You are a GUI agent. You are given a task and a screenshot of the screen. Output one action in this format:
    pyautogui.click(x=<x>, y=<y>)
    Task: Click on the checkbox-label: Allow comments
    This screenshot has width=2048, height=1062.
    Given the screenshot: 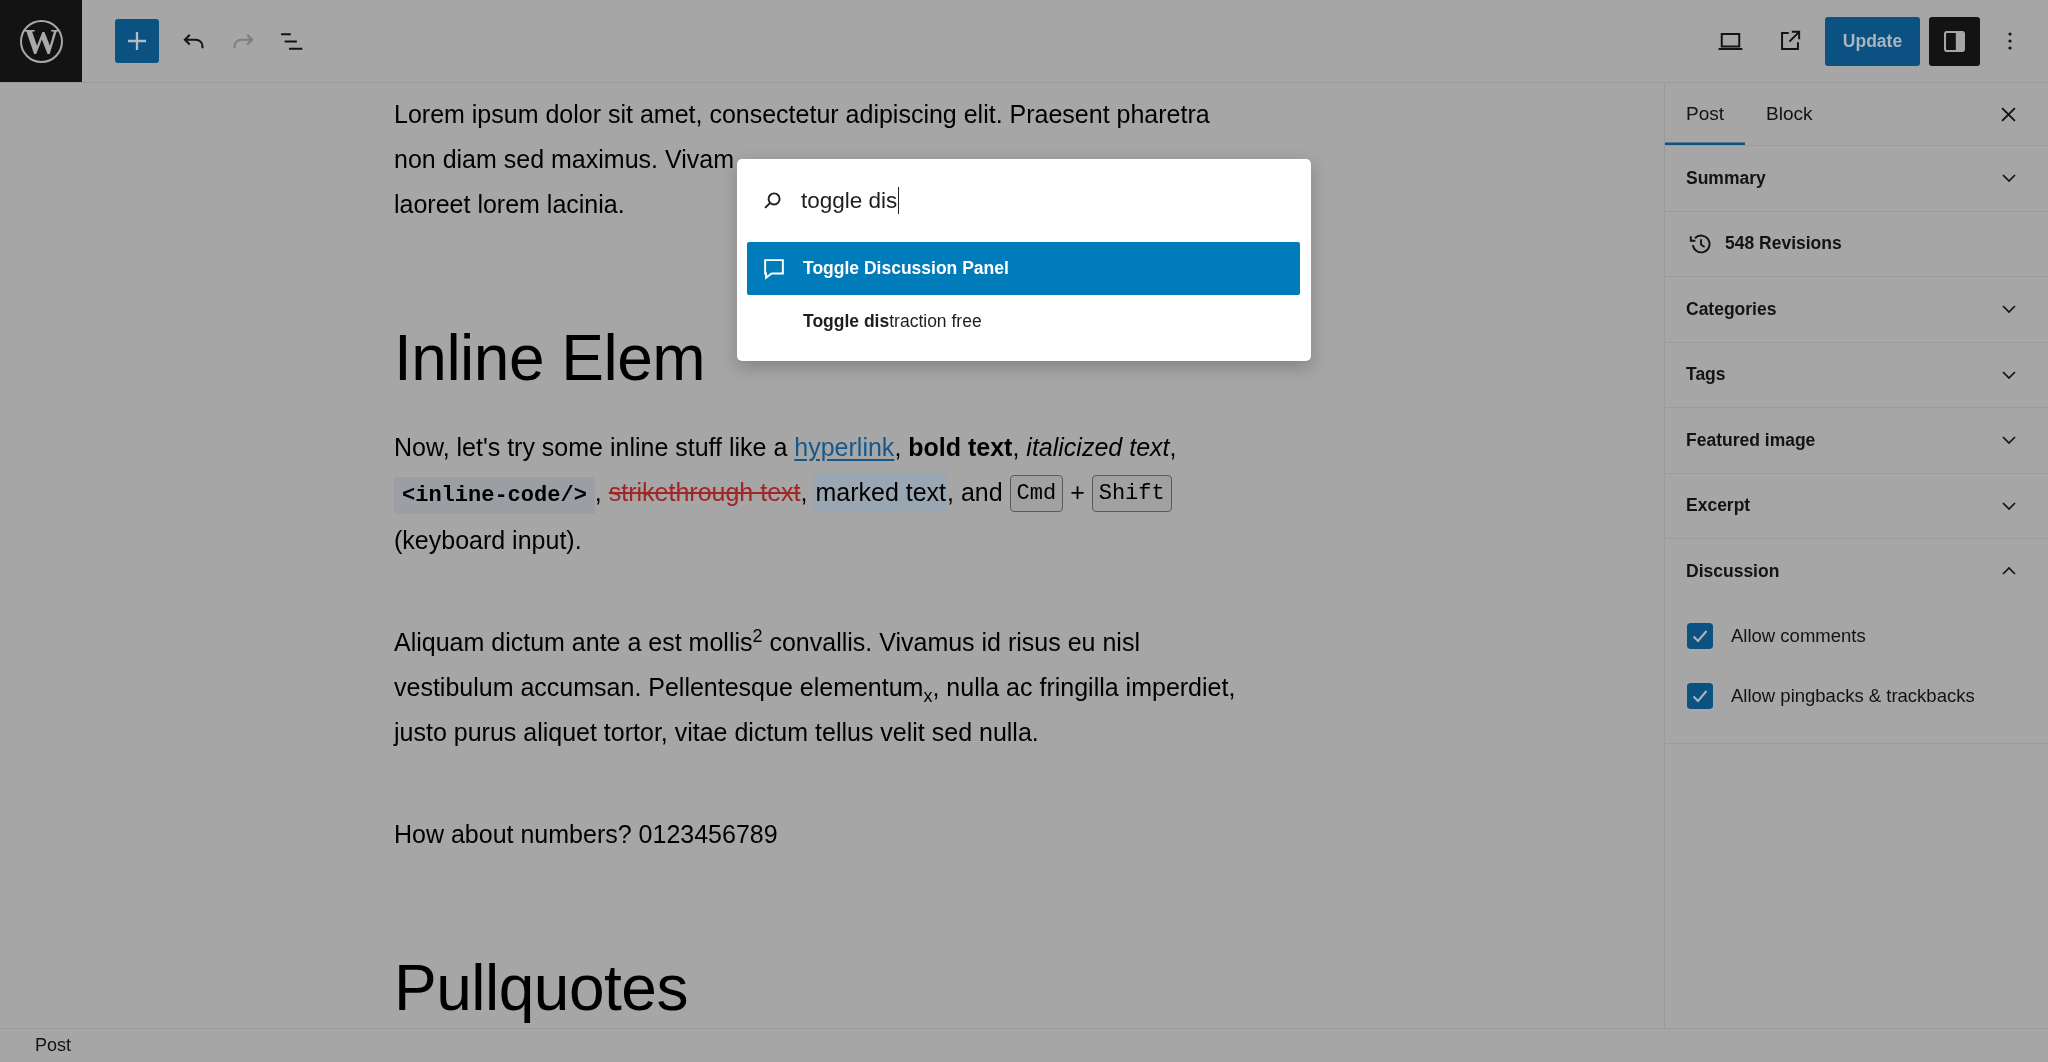 What is the action you would take?
    pyautogui.click(x=1798, y=635)
    